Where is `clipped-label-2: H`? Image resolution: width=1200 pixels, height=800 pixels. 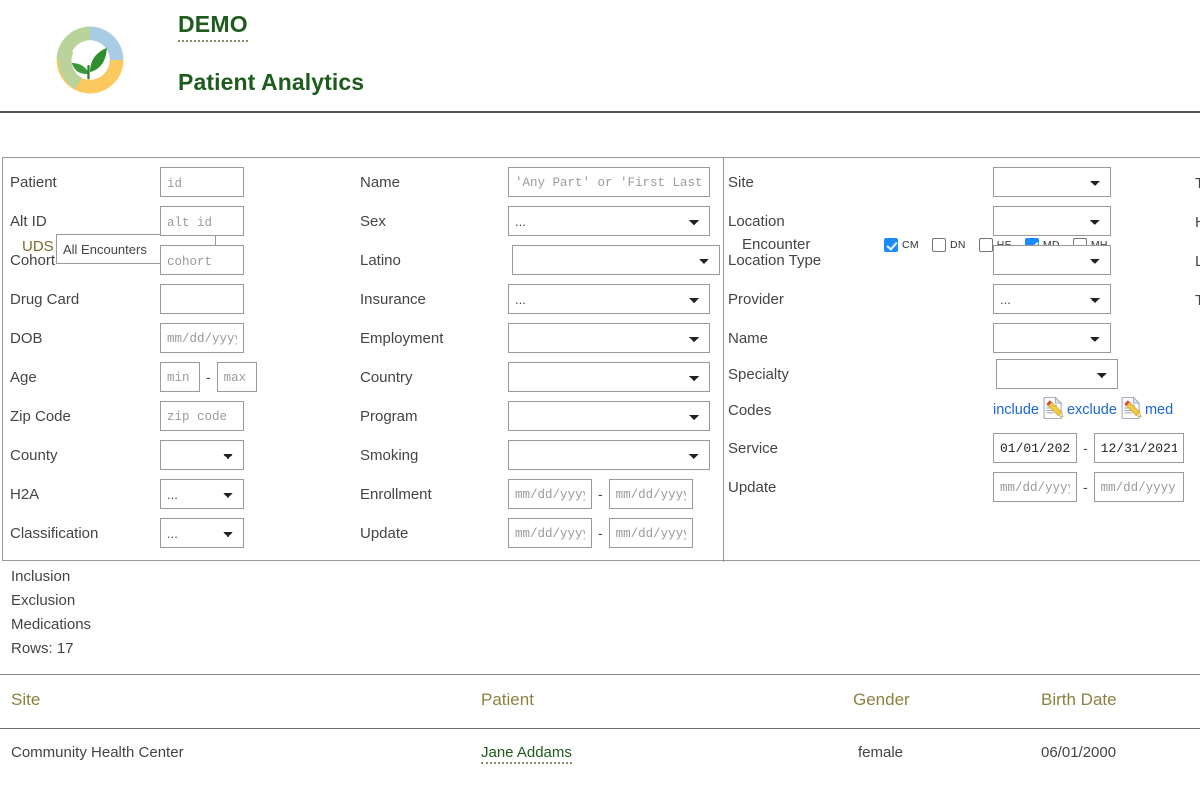
clipped-label-2: H is located at coordinates (1197, 222).